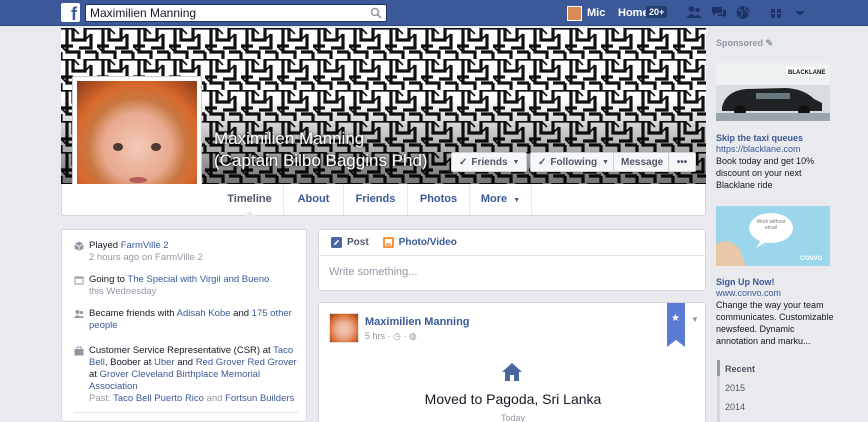  Describe the element at coordinates (759, 138) in the screenshot. I see `ad-title-blacklane: Skip the taxi queues` at that location.